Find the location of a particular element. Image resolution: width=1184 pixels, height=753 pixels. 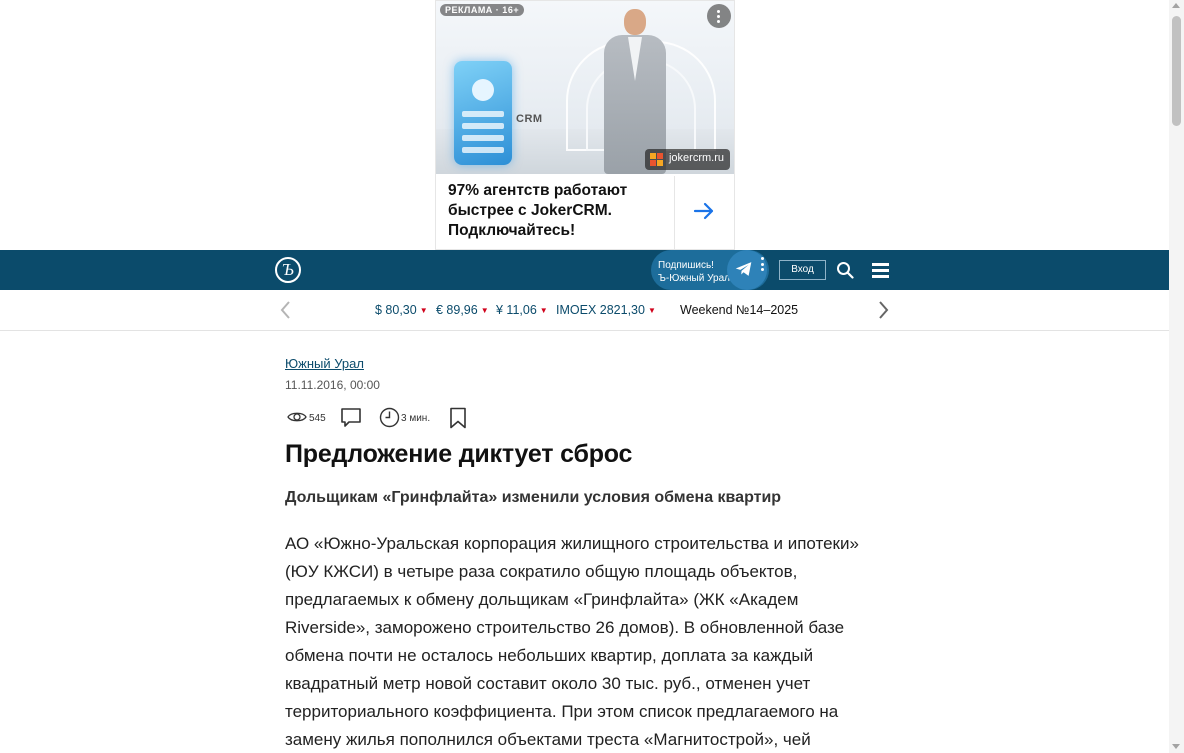

rate-usd-value: $ 80,30 is located at coordinates (396, 310).